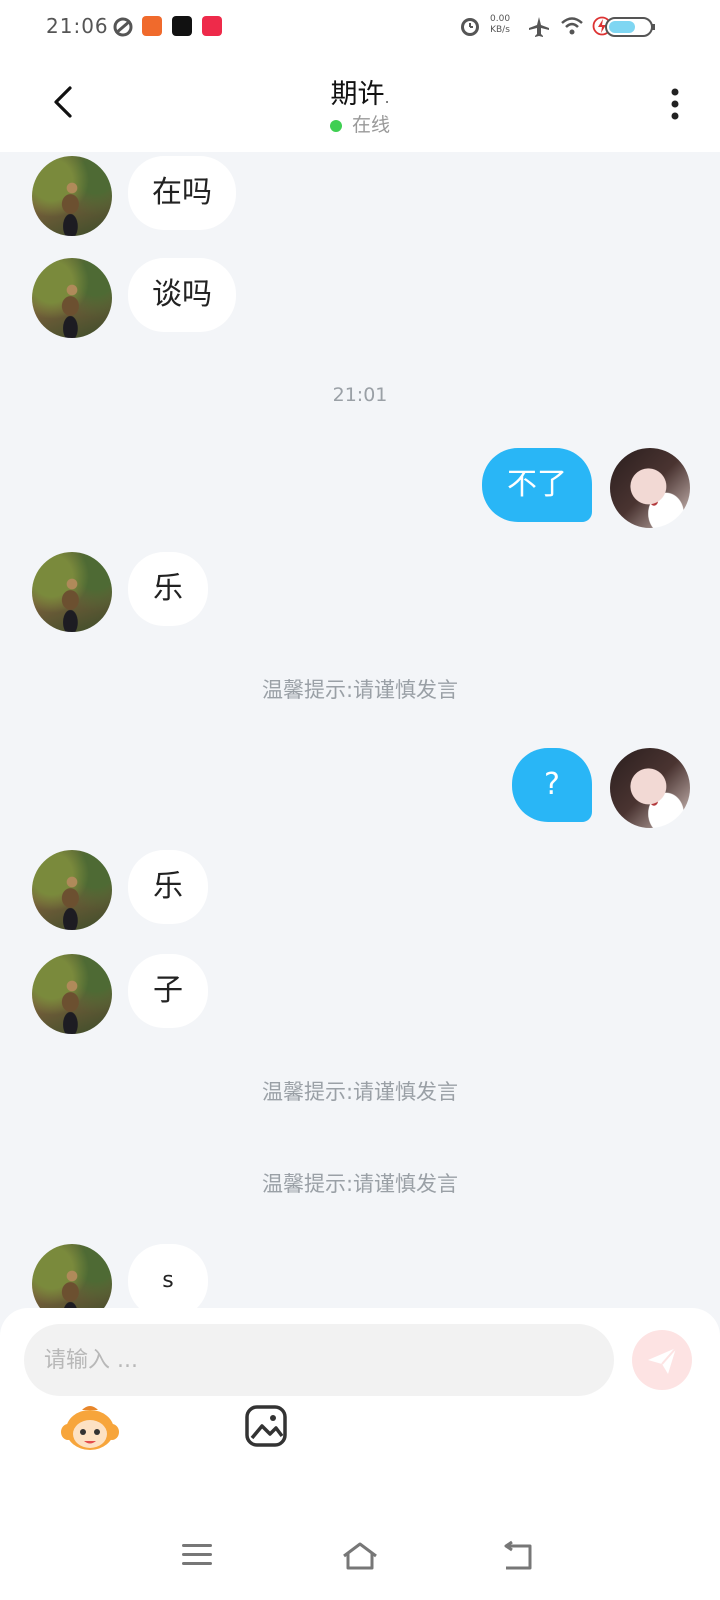 This screenshot has width=720, height=1600. I want to click on status-bar: 21:06 0.00 KB/s, so click(360, 27).